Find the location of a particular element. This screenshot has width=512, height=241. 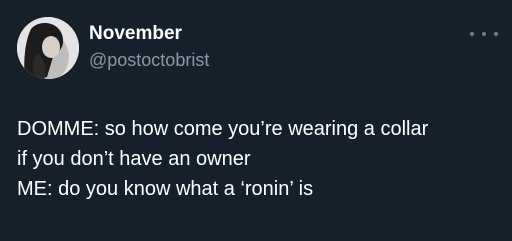

avatar is located at coordinates (48, 48).